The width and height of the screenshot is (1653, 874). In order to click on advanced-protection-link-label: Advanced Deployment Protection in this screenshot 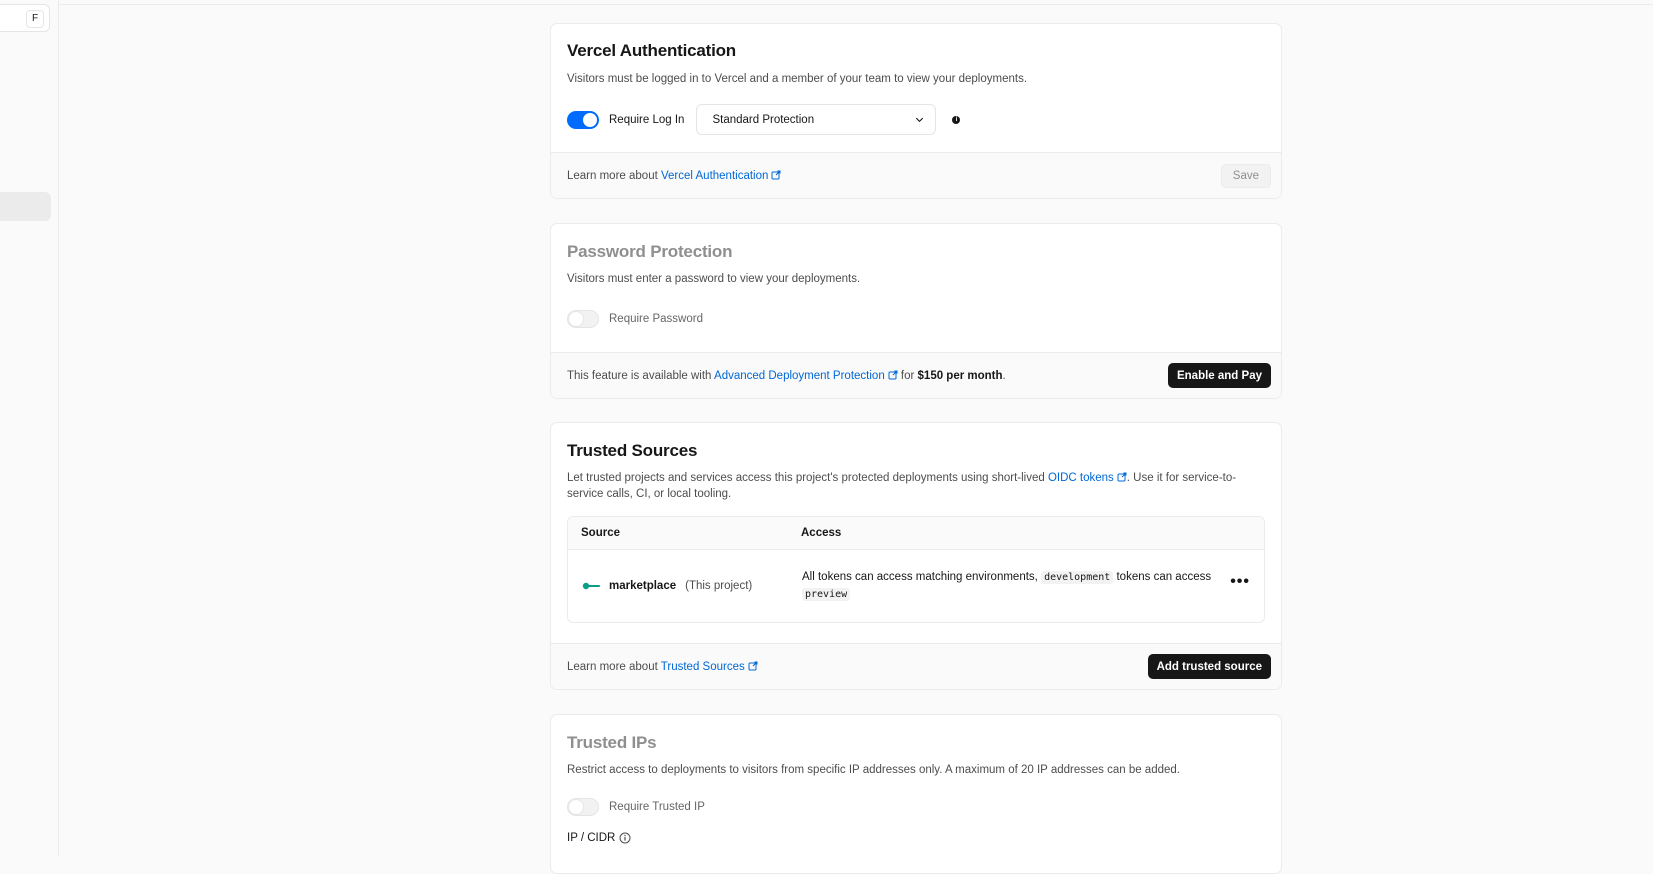, I will do `click(799, 375)`.